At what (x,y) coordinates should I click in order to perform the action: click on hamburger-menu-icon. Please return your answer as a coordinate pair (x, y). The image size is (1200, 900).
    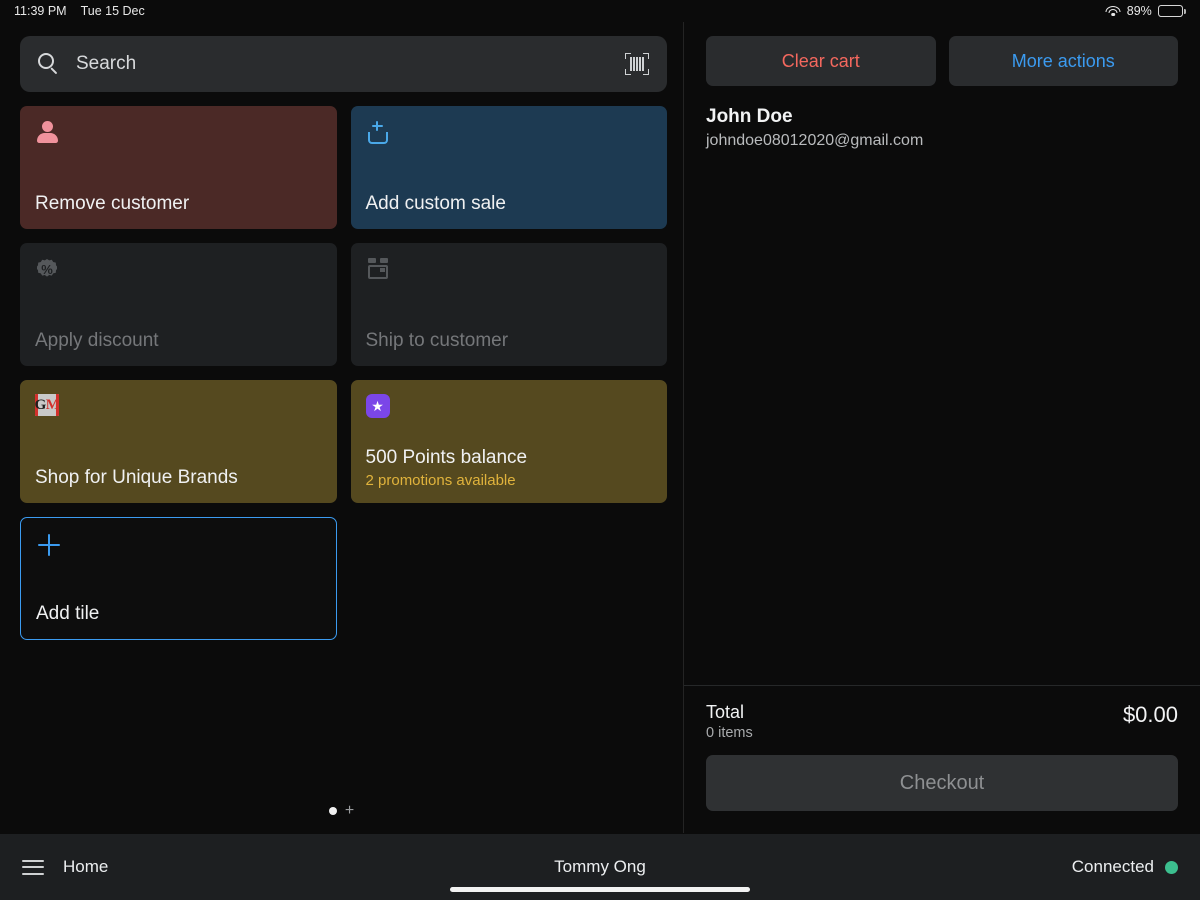
    Looking at the image, I should click on (33, 867).